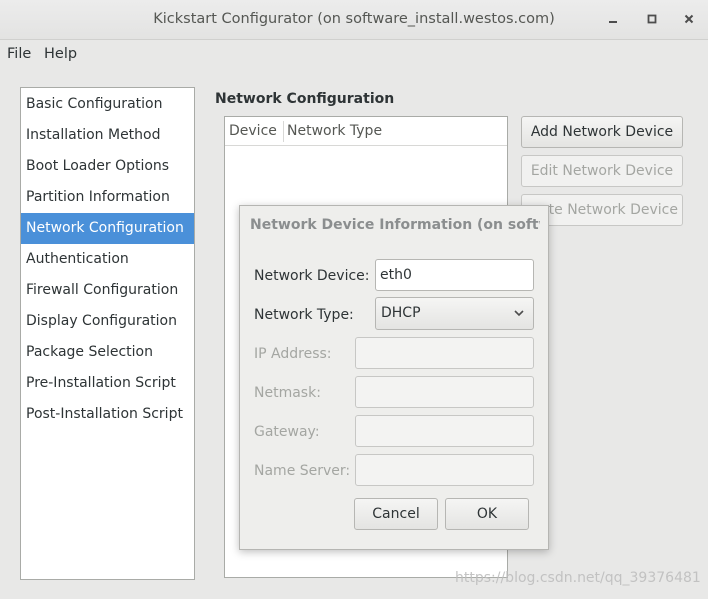  I want to click on chevron-down-icon, so click(519, 313).